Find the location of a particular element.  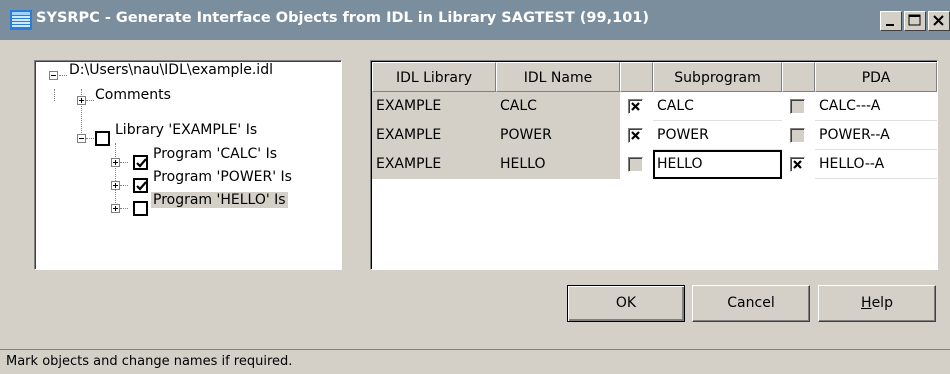

cell-idl-name: POWER is located at coordinates (558, 135).